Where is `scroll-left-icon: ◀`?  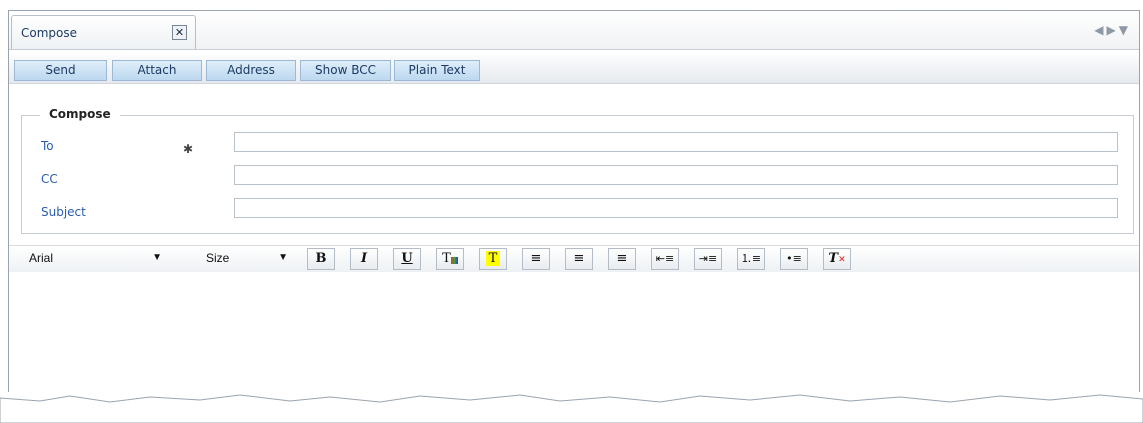 scroll-left-icon: ◀ is located at coordinates (1100, 30).